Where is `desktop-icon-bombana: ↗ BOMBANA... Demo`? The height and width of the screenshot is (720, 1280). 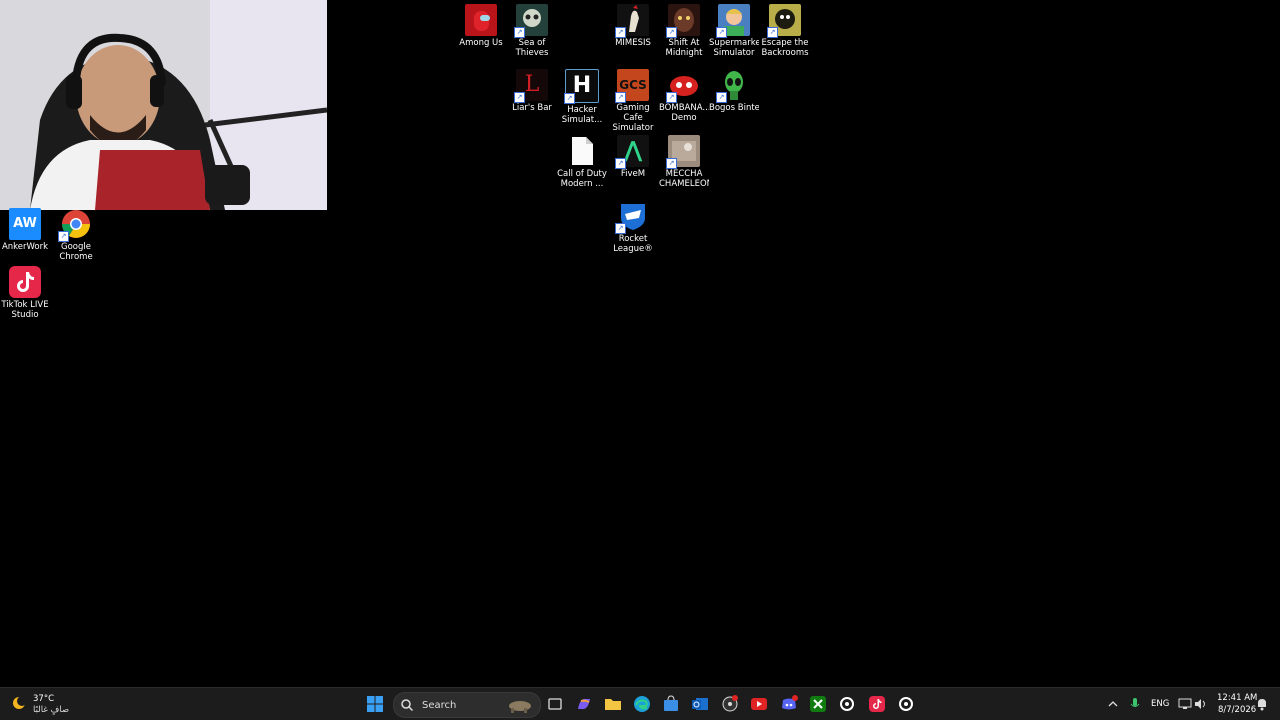
desktop-icon-bombana: ↗ BOMBANA... Demo is located at coordinates (684, 94).